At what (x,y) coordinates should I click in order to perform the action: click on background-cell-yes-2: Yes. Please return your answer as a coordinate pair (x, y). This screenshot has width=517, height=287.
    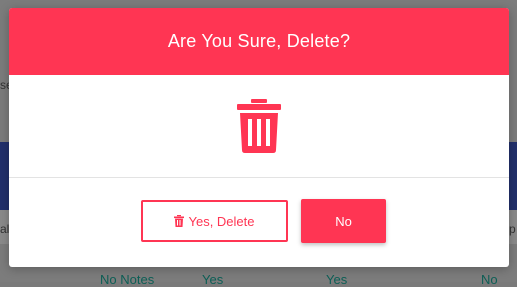
    Looking at the image, I should click on (337, 279).